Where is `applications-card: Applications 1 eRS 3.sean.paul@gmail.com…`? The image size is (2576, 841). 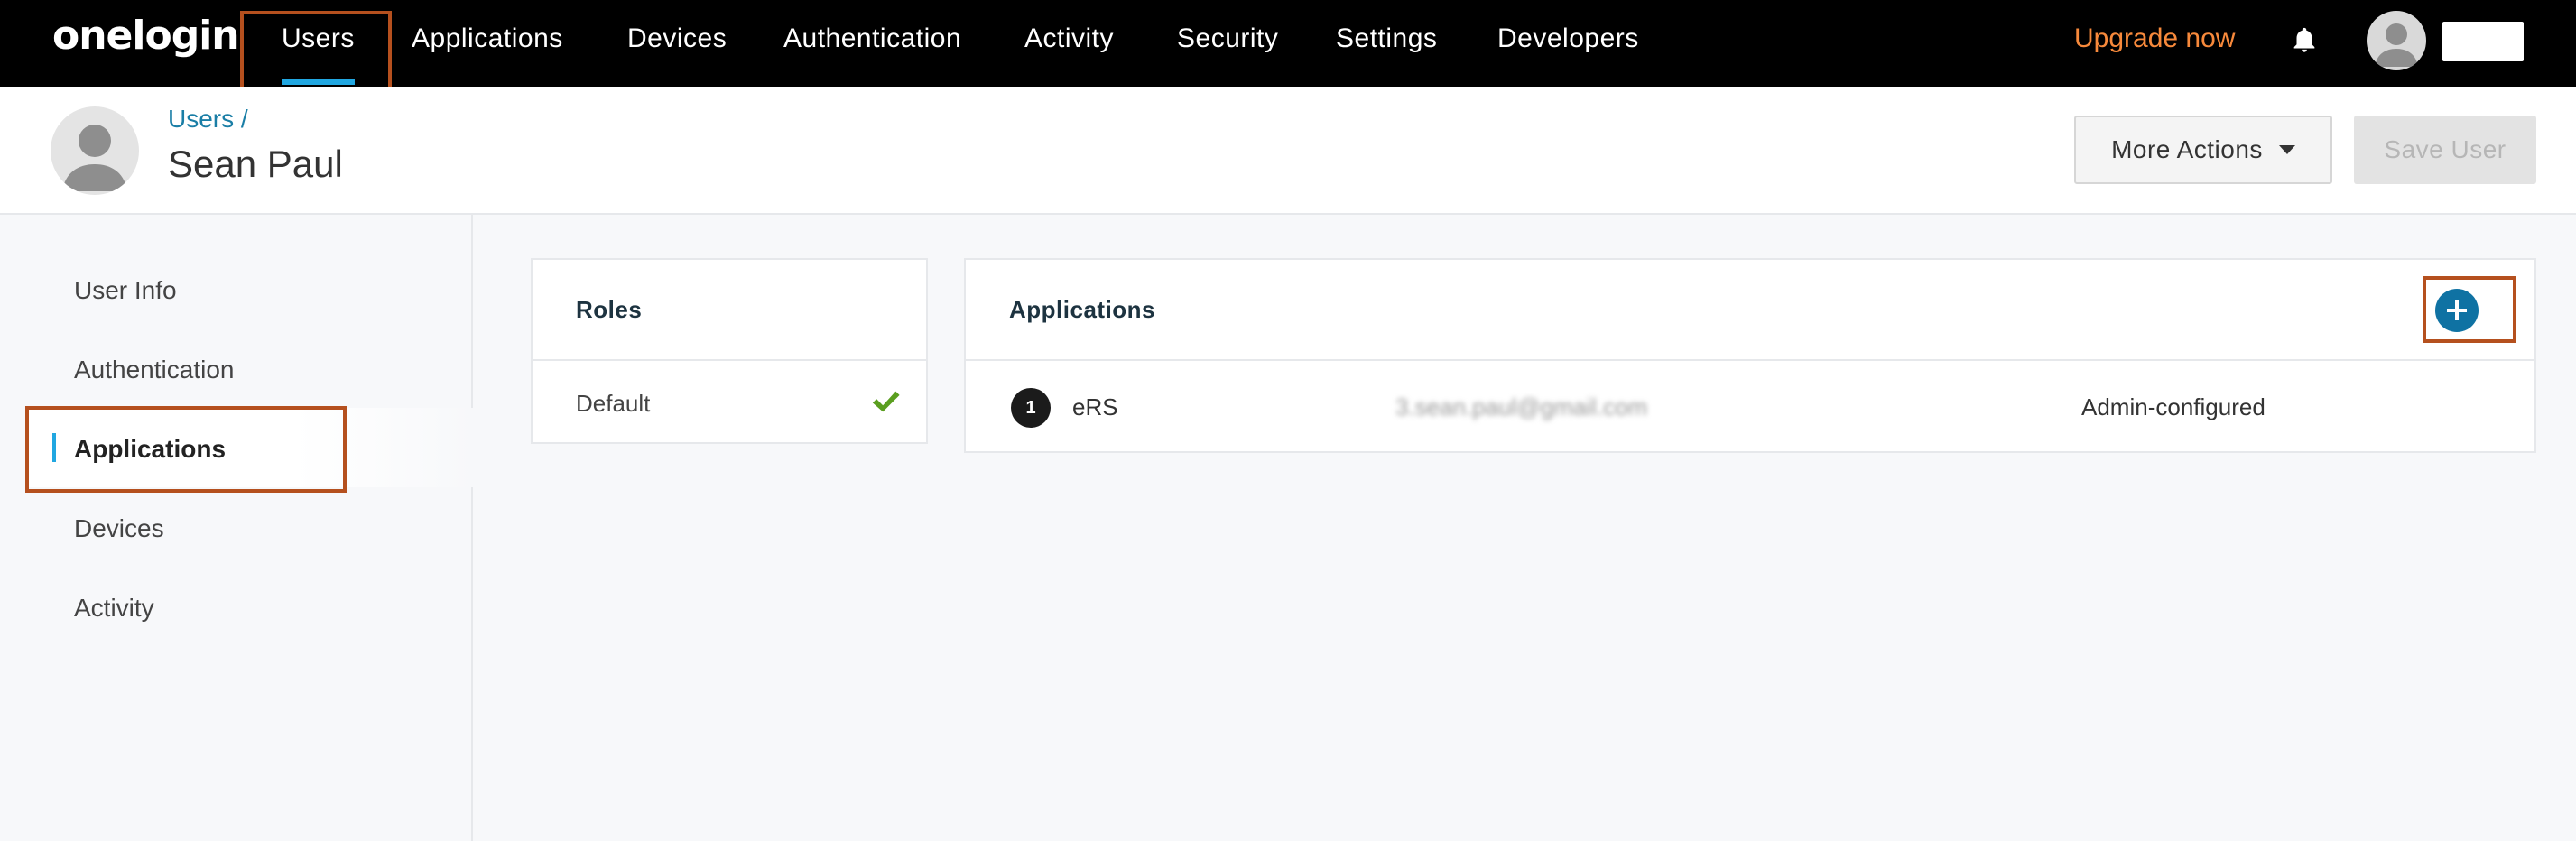
applications-card: Applications 1 eRS 3.sean.paul@gmail.com… is located at coordinates (1750, 355).